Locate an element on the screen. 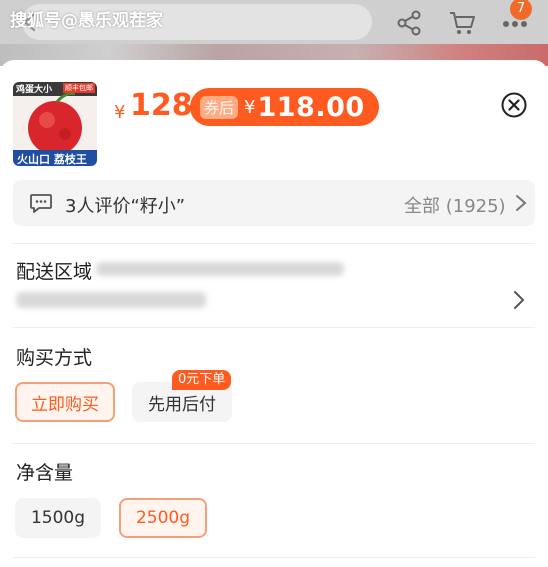 This screenshot has width=548, height=567. watermark: 搜狐号@愚乐观茬家 is located at coordinates (86, 21).